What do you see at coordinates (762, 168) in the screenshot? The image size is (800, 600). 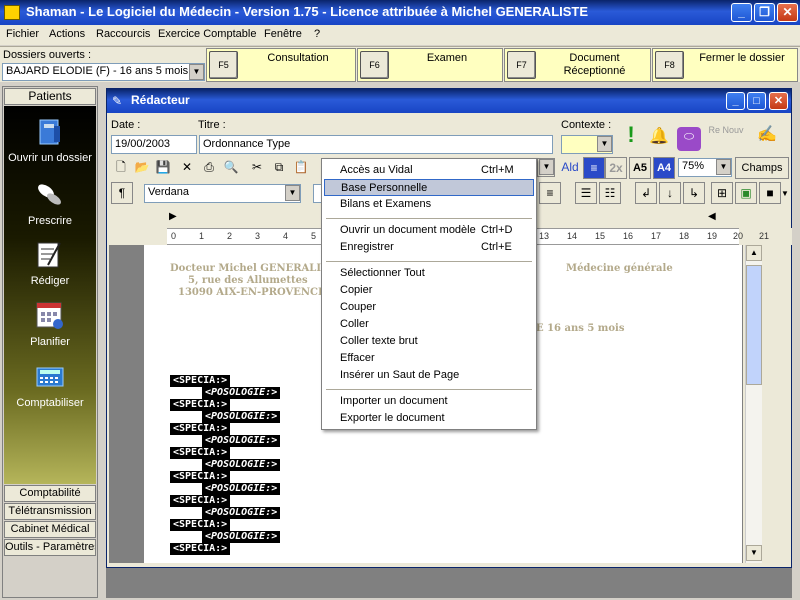 I see `champs-button: Champs` at bounding box center [762, 168].